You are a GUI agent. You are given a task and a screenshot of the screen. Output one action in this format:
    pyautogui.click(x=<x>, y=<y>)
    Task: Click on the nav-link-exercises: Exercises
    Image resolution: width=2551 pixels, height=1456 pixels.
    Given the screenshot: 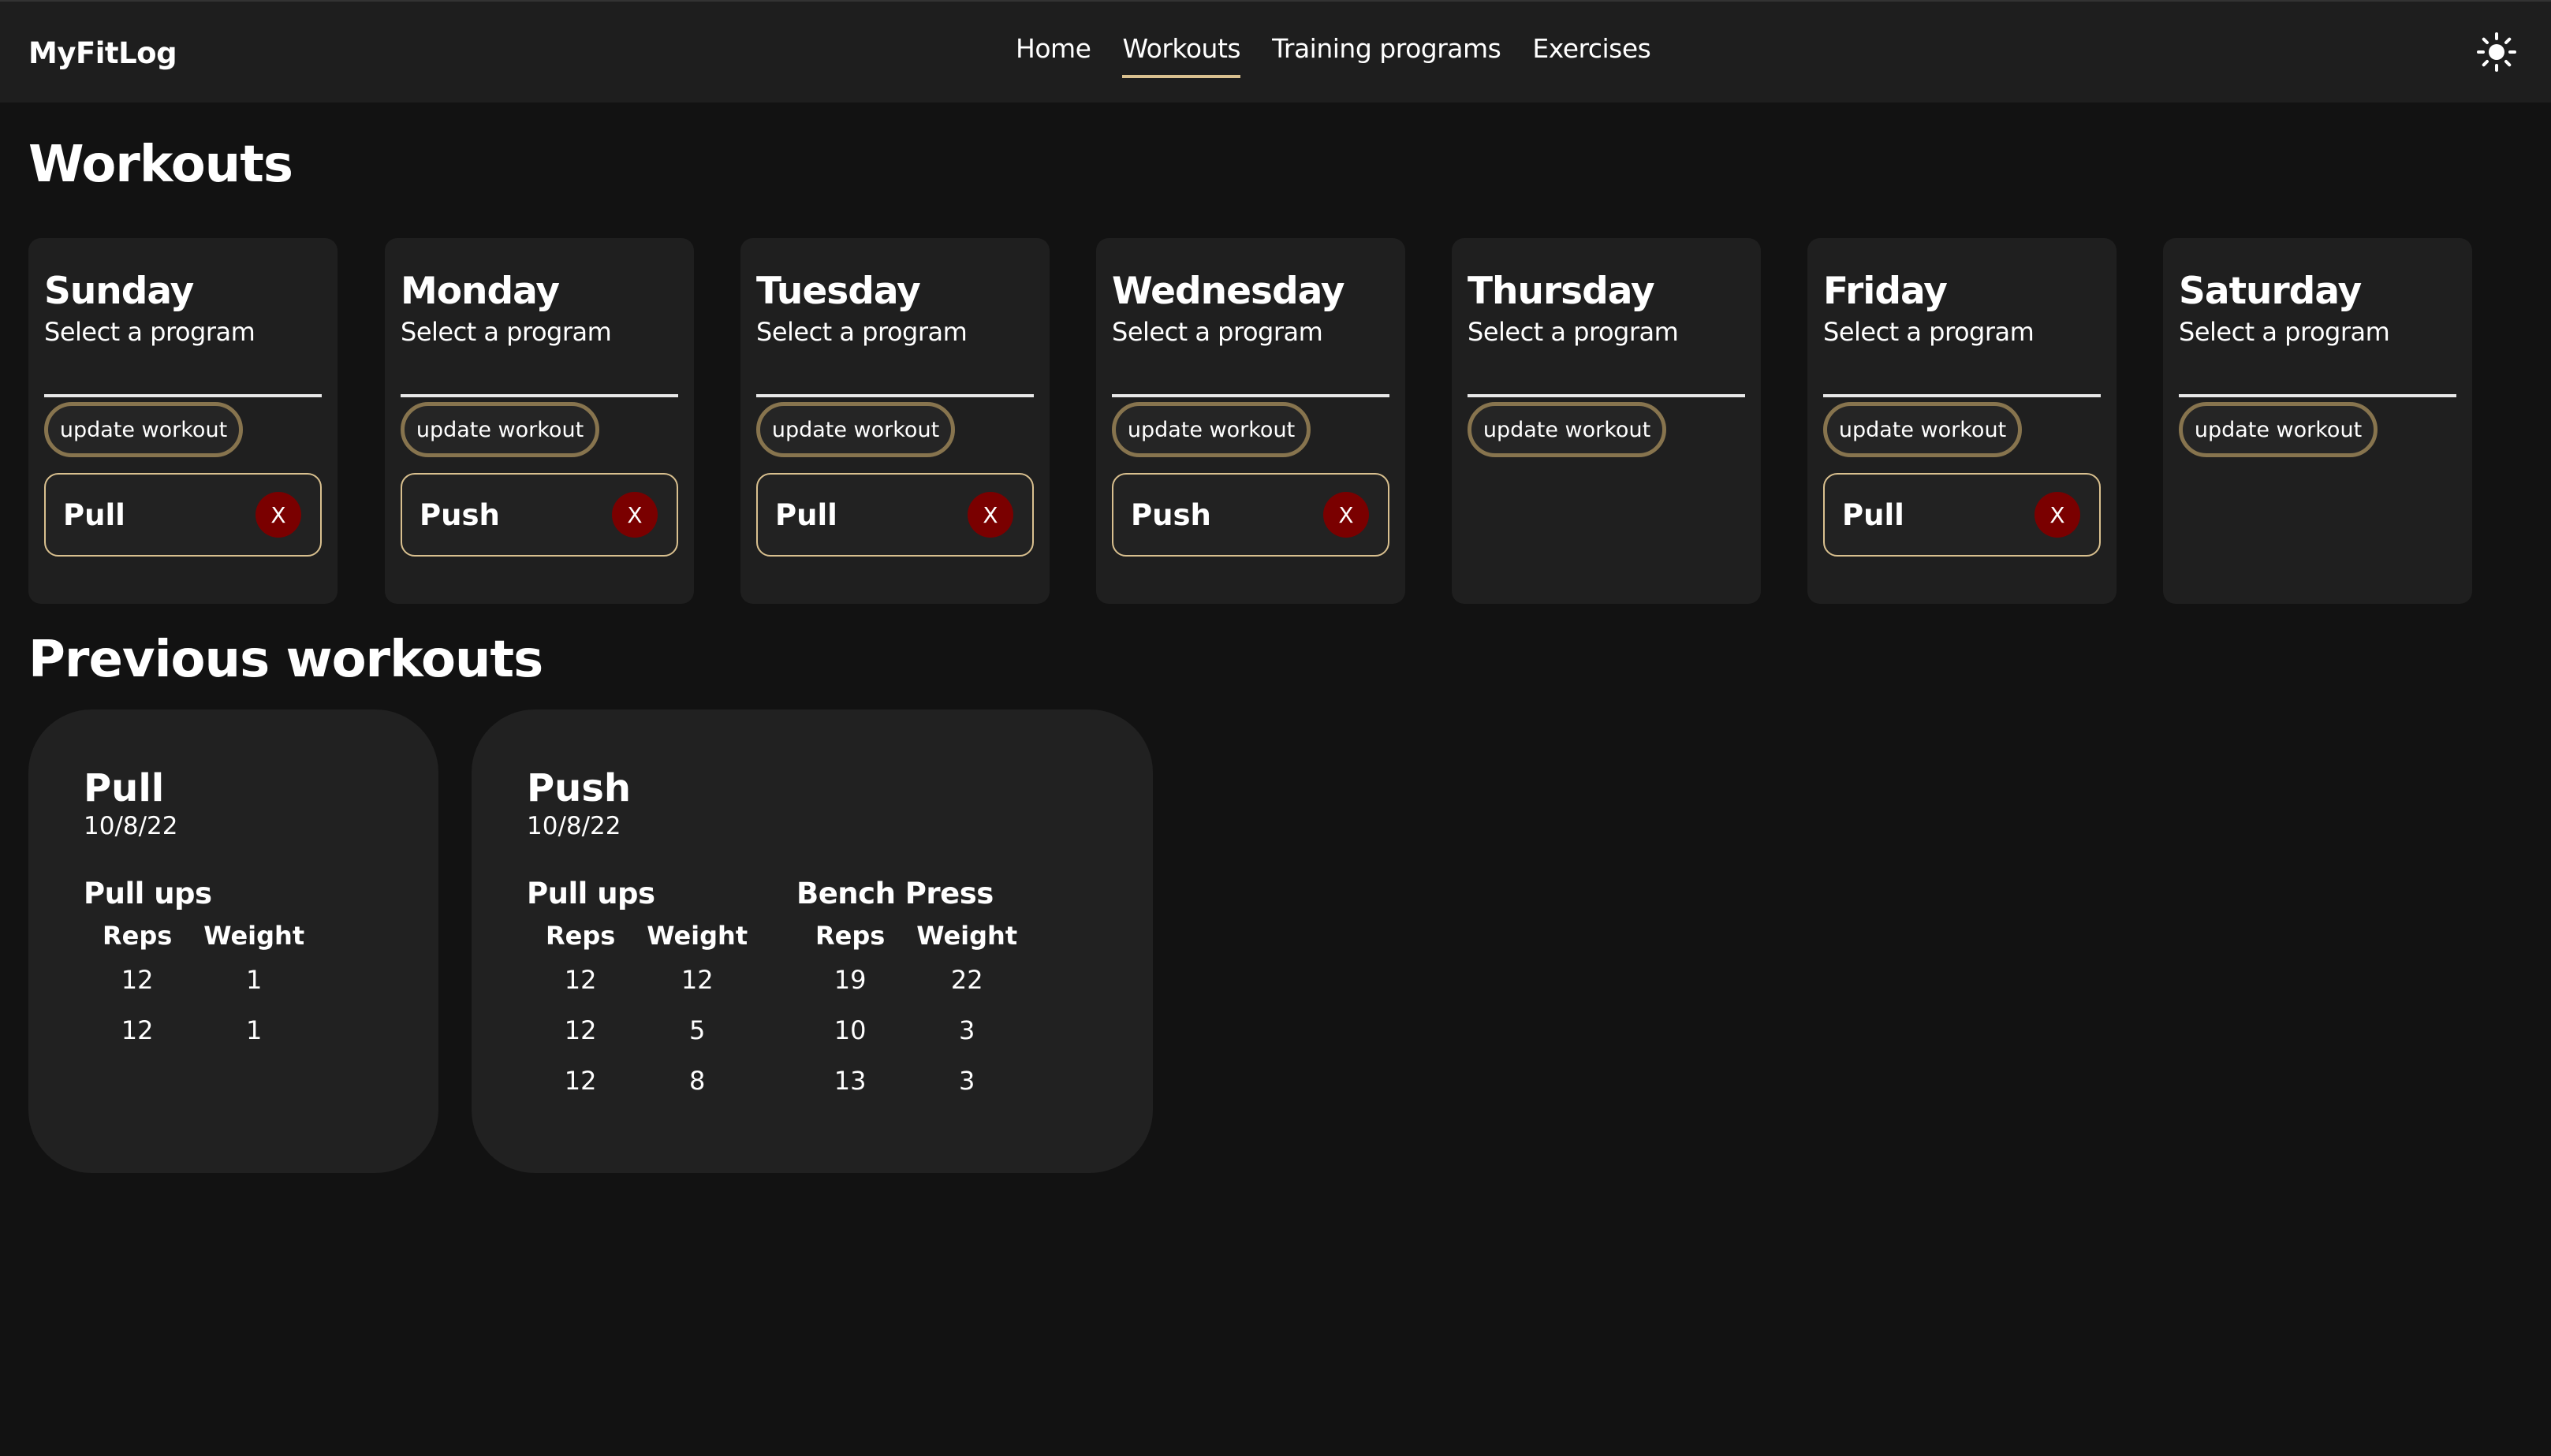 What is the action you would take?
    pyautogui.click(x=1591, y=56)
    